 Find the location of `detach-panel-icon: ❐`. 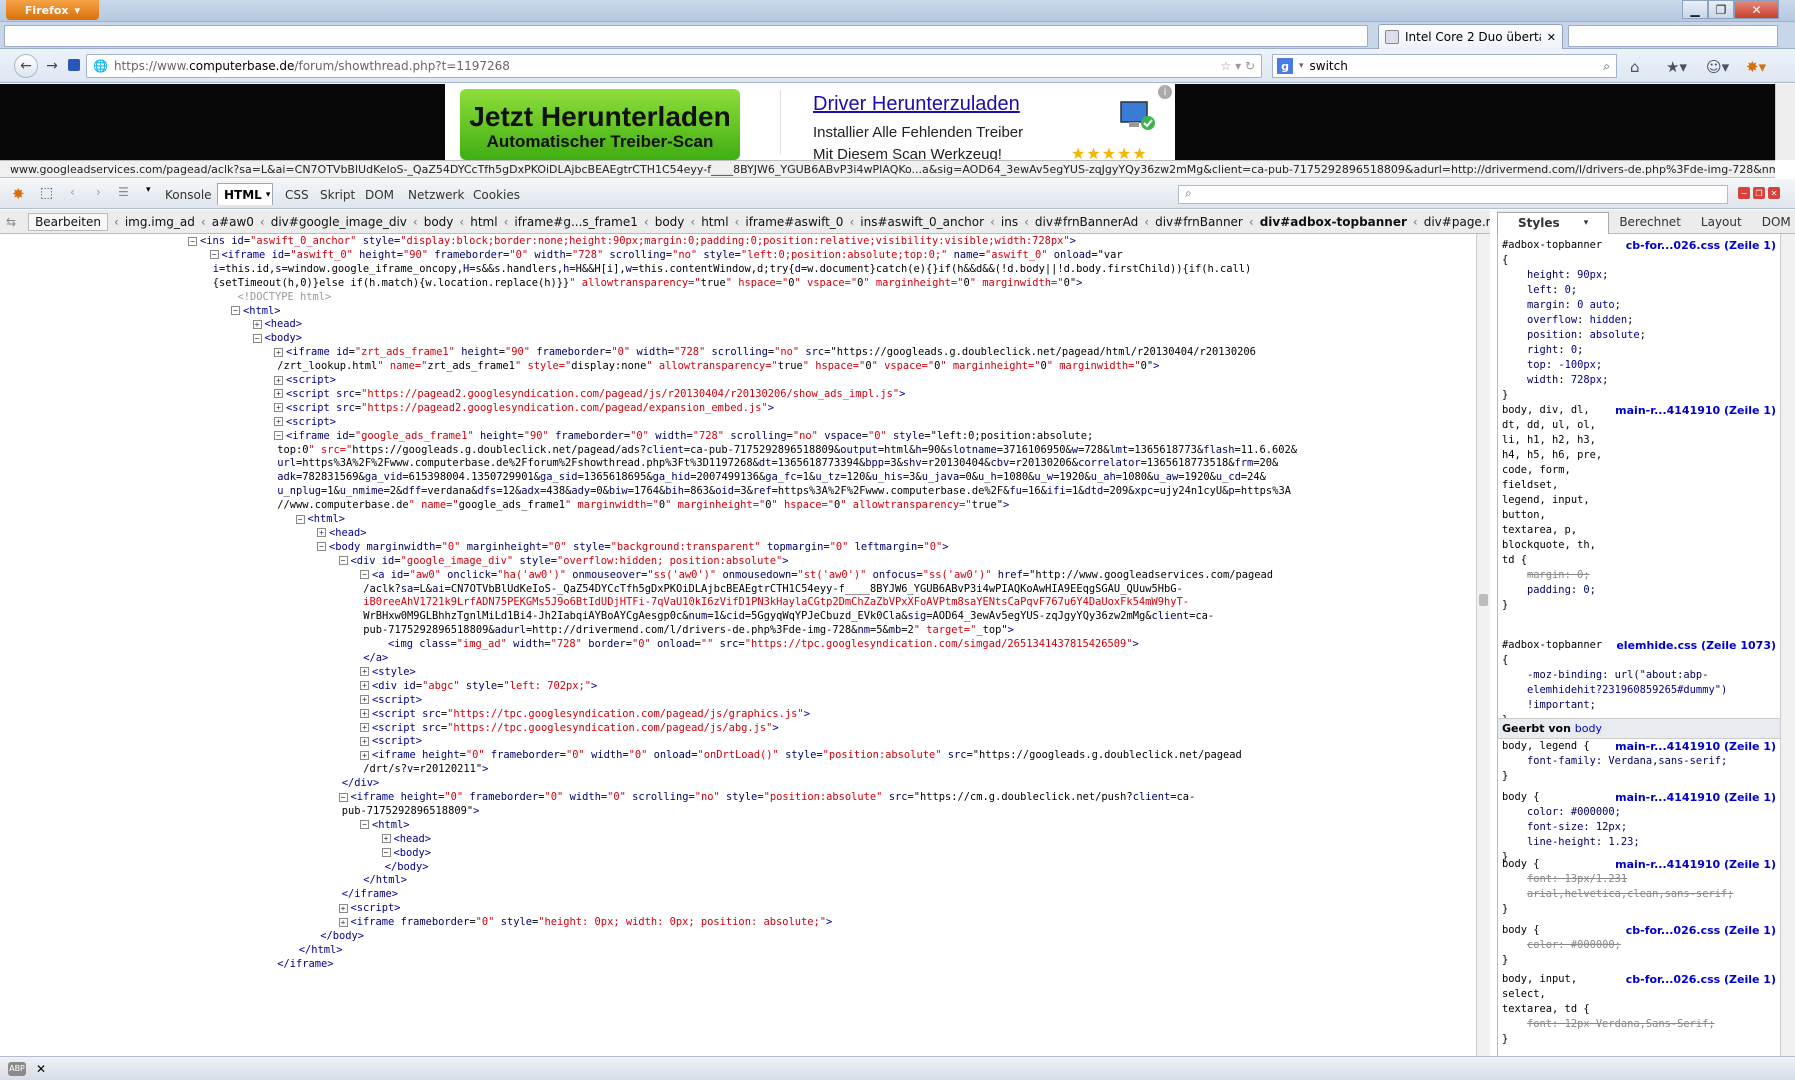

detach-panel-icon: ❐ is located at coordinates (1759, 193).